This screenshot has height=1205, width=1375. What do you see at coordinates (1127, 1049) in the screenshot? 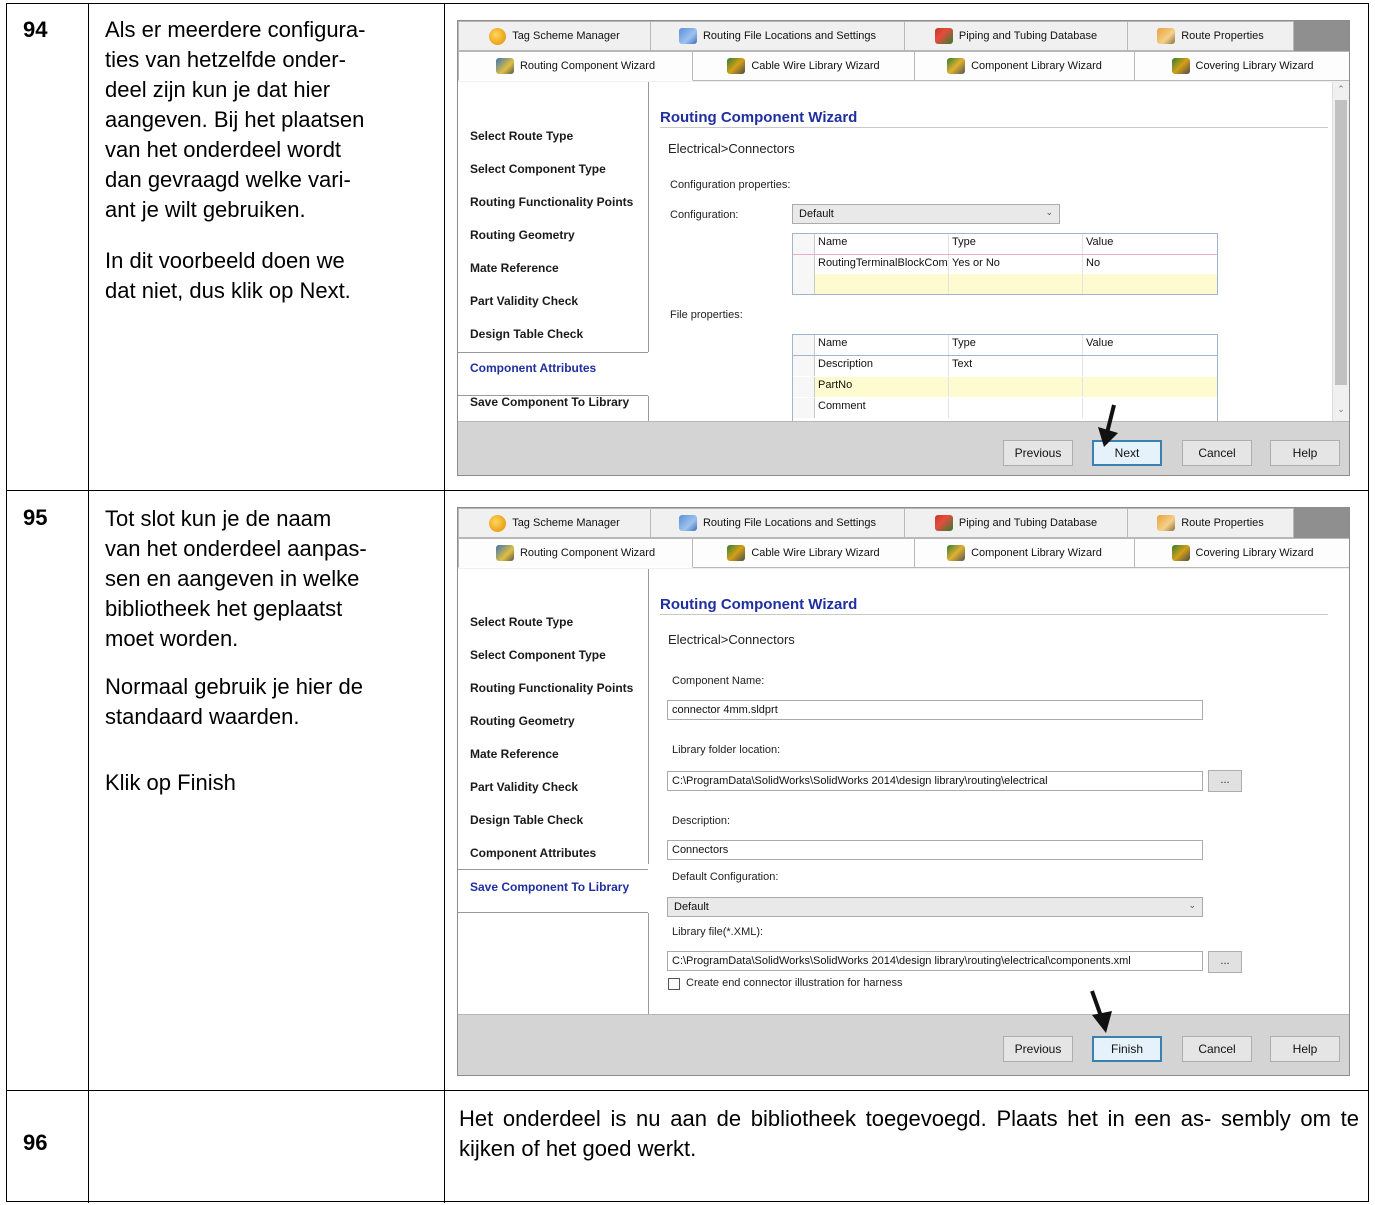
I see `finish-button: Finish` at bounding box center [1127, 1049].